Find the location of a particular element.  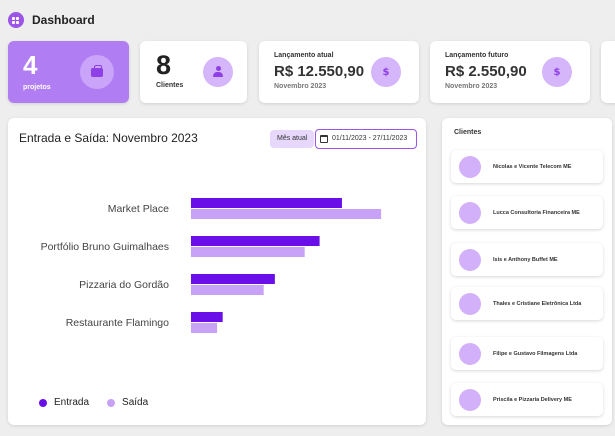

client-item: Lucca Consultoria Financeira ME is located at coordinates (527, 212).